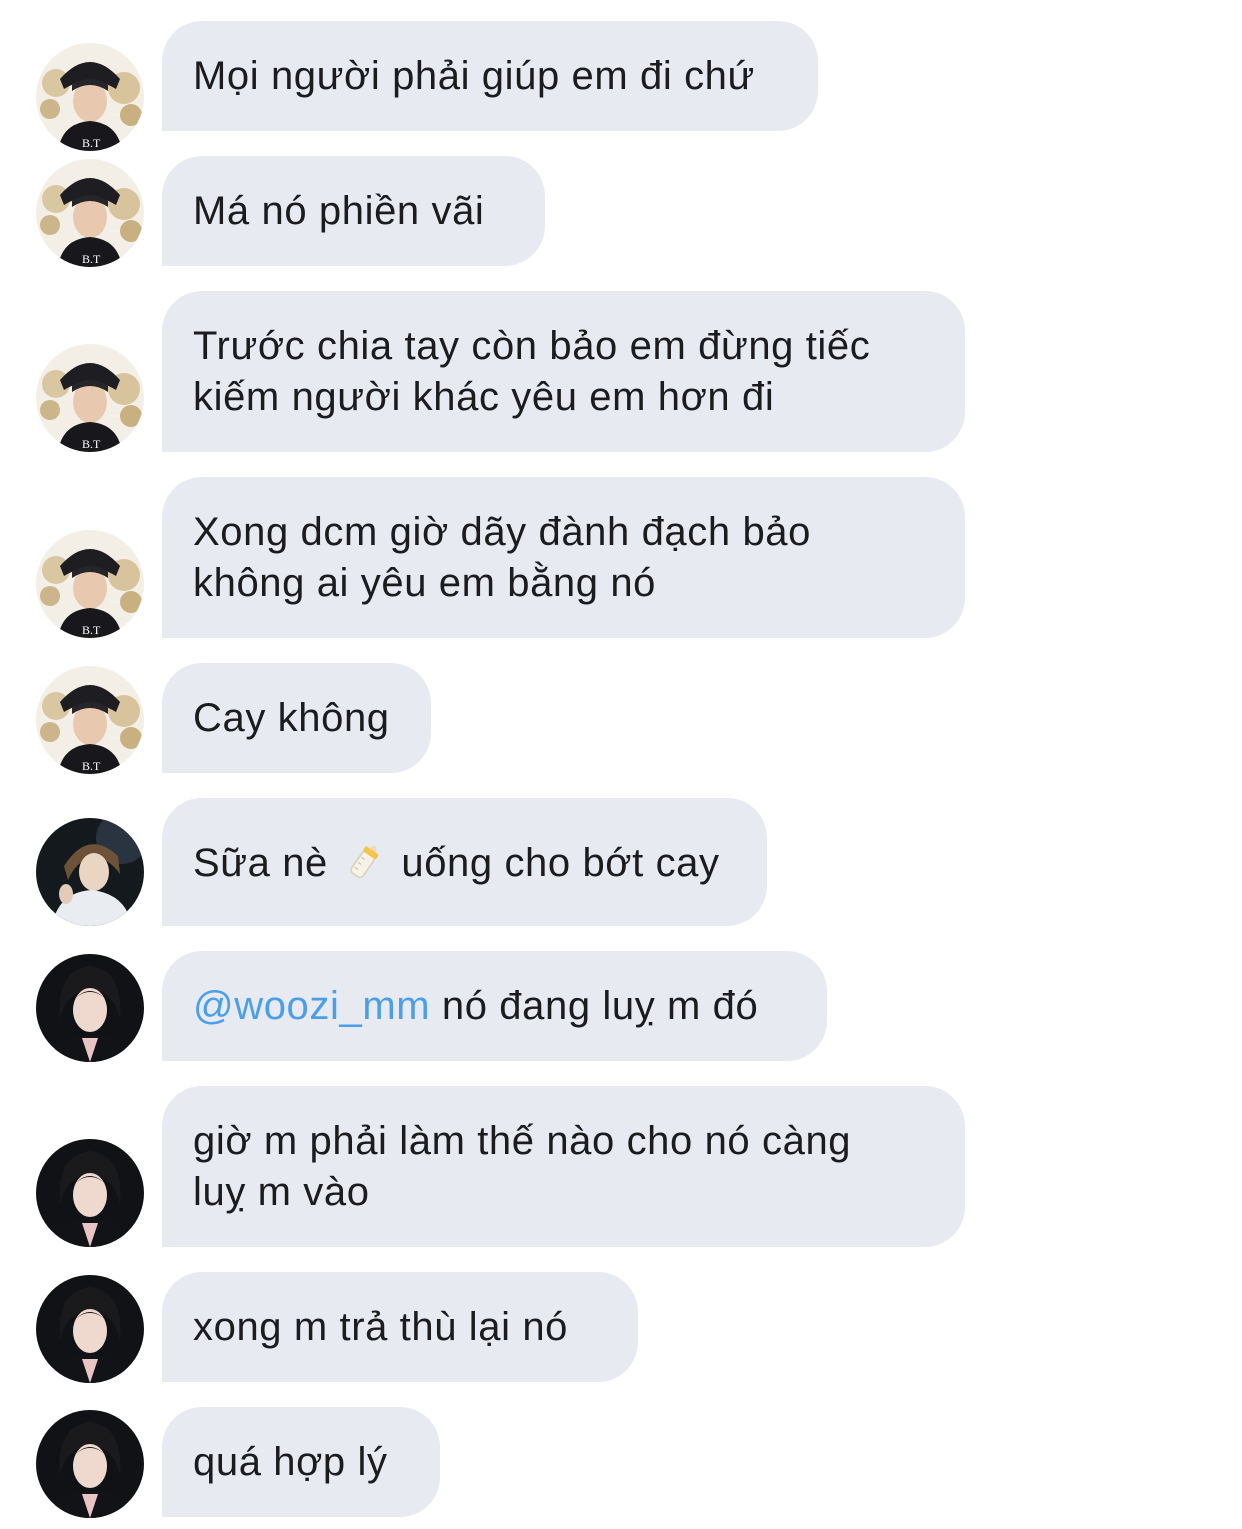  Describe the element at coordinates (339, 211) in the screenshot. I see `message-text: Má nó phiền vãi` at that location.